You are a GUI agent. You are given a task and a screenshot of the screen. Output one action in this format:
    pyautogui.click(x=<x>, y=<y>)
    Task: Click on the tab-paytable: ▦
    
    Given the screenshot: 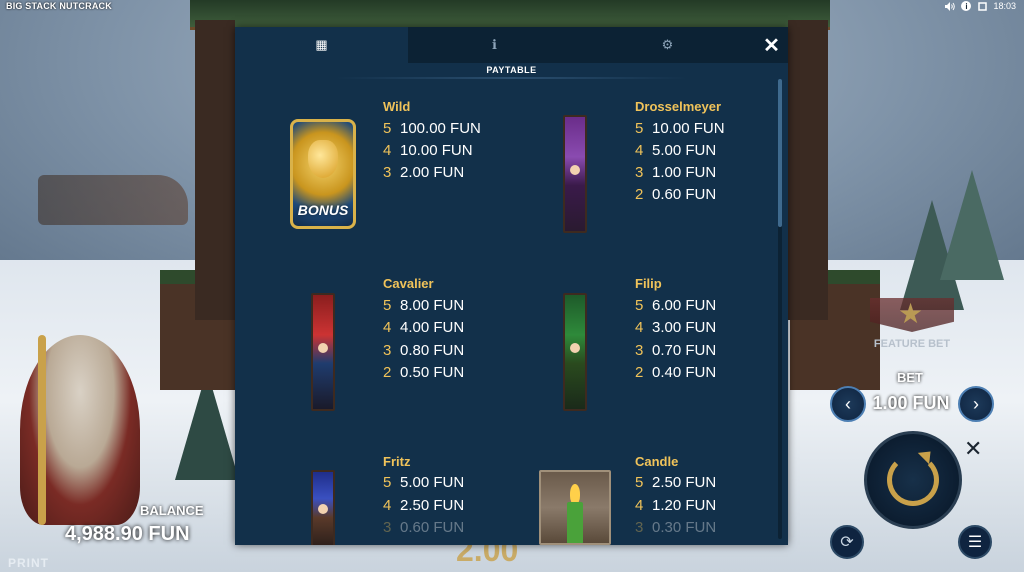 What is the action you would take?
    pyautogui.click(x=321, y=45)
    